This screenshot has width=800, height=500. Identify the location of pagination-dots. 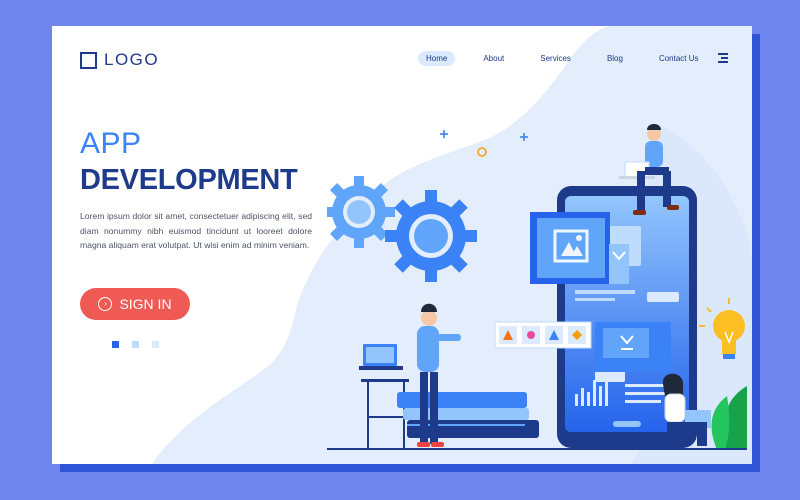
(135, 344).